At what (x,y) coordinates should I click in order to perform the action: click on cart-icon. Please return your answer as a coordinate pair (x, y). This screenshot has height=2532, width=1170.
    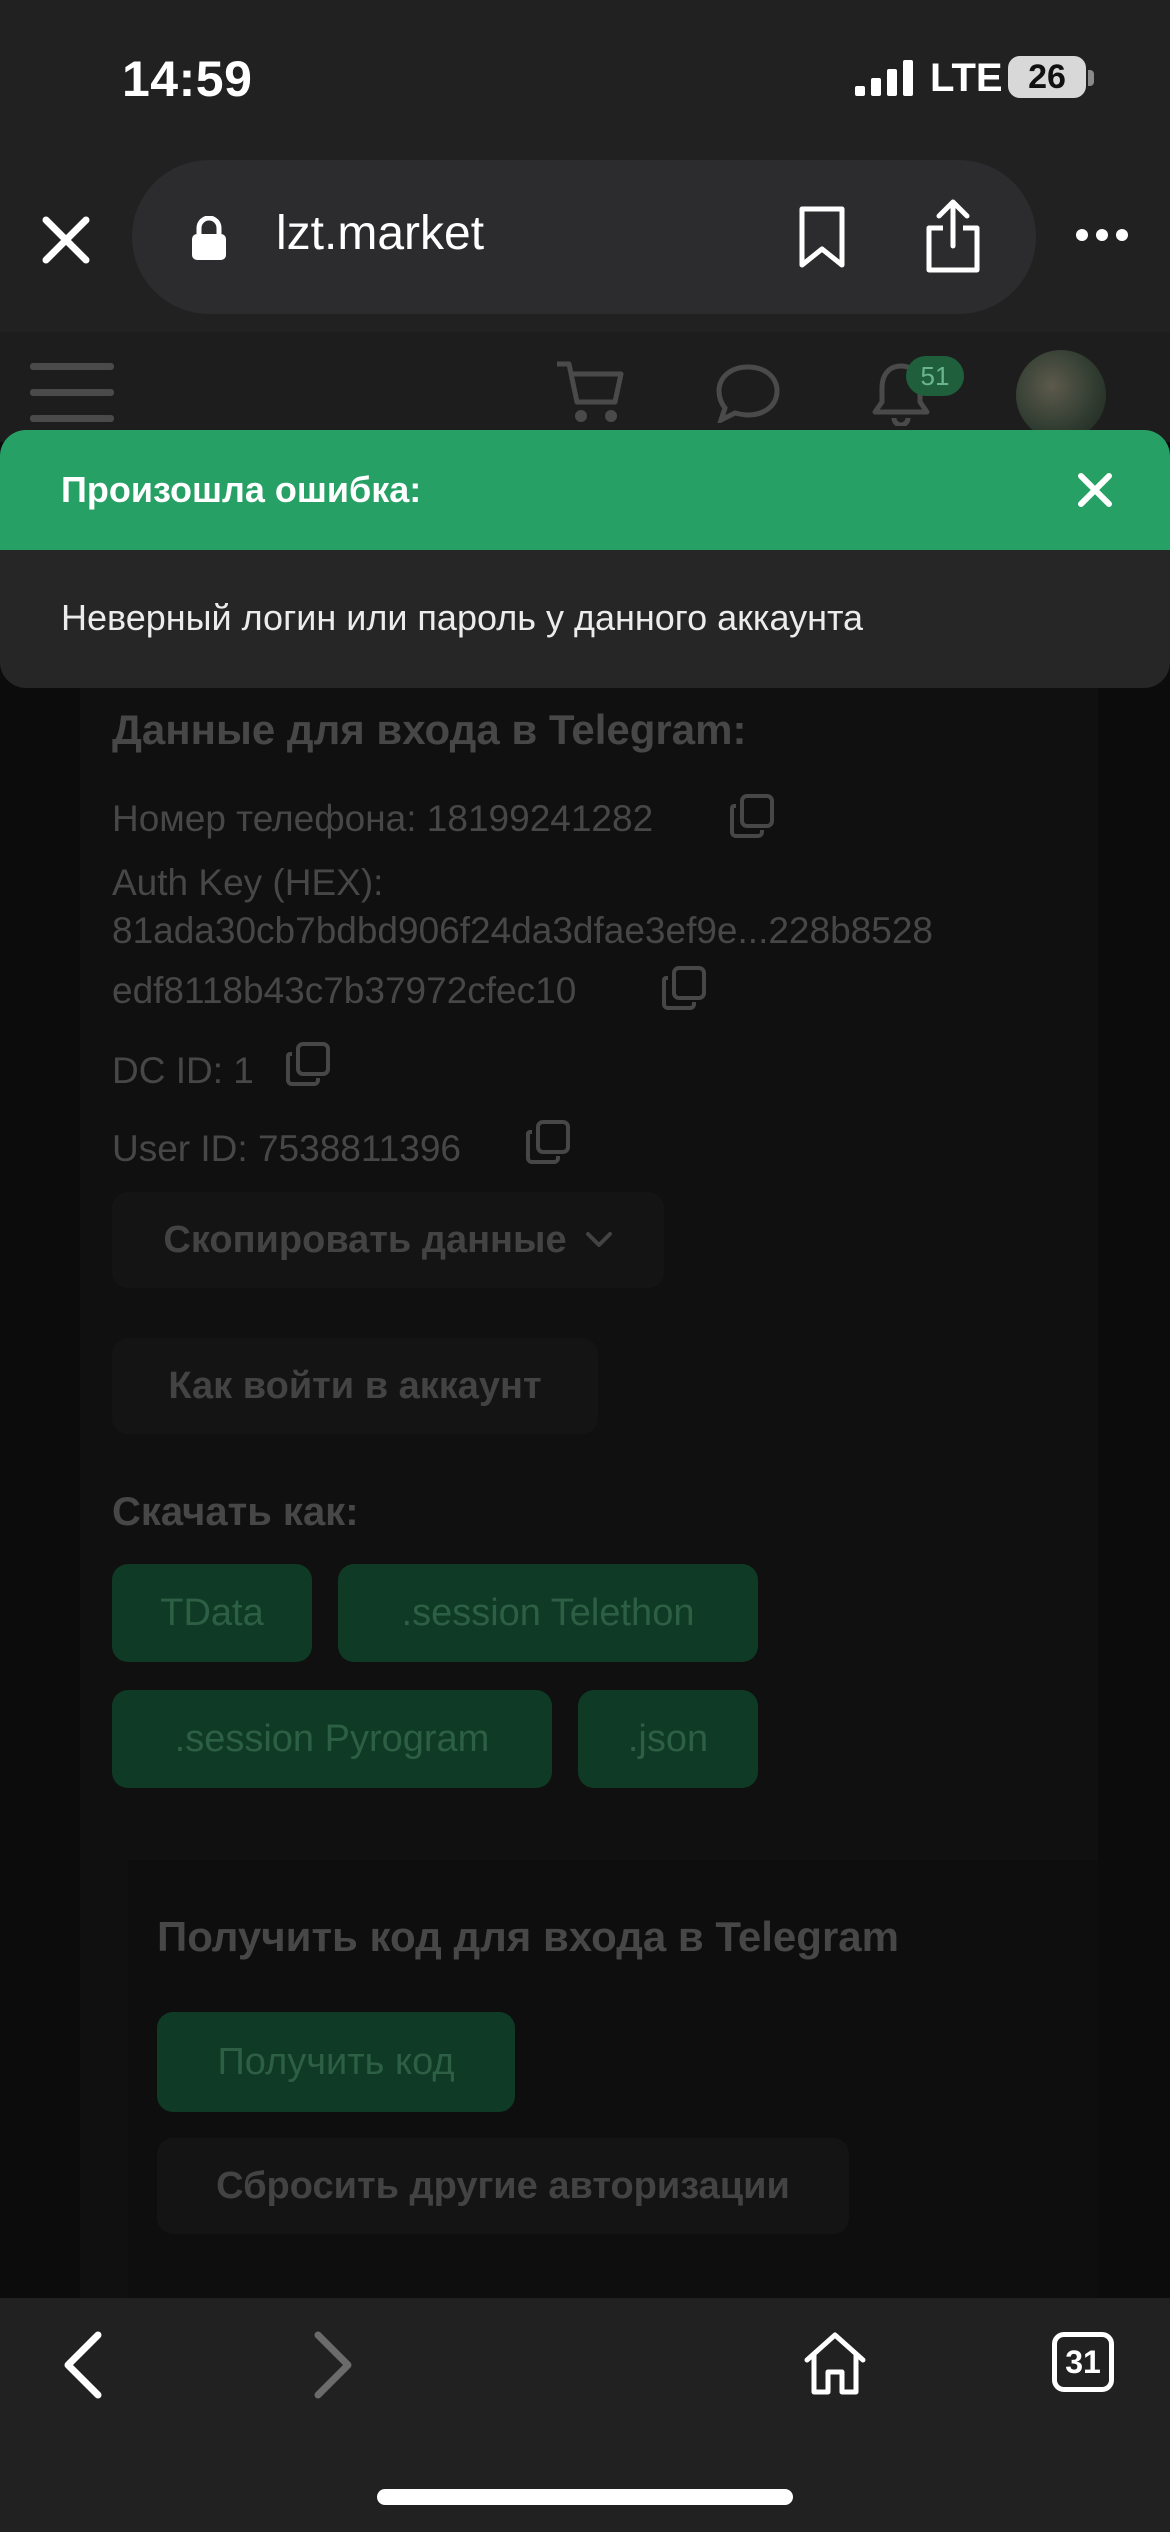
    Looking at the image, I should click on (590, 392).